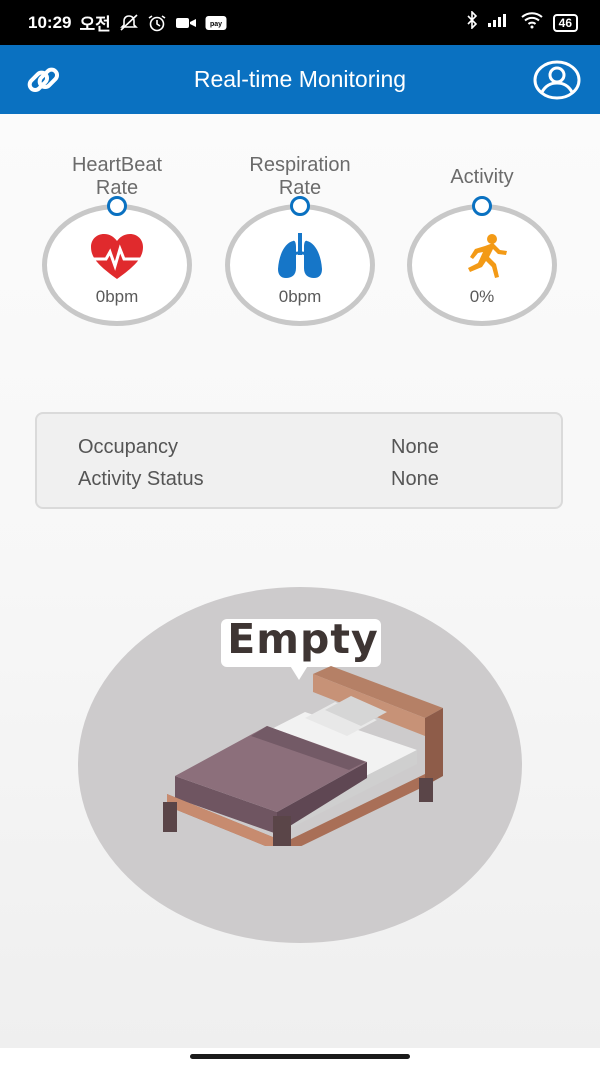  I want to click on occupancy-value: None, so click(415, 447).